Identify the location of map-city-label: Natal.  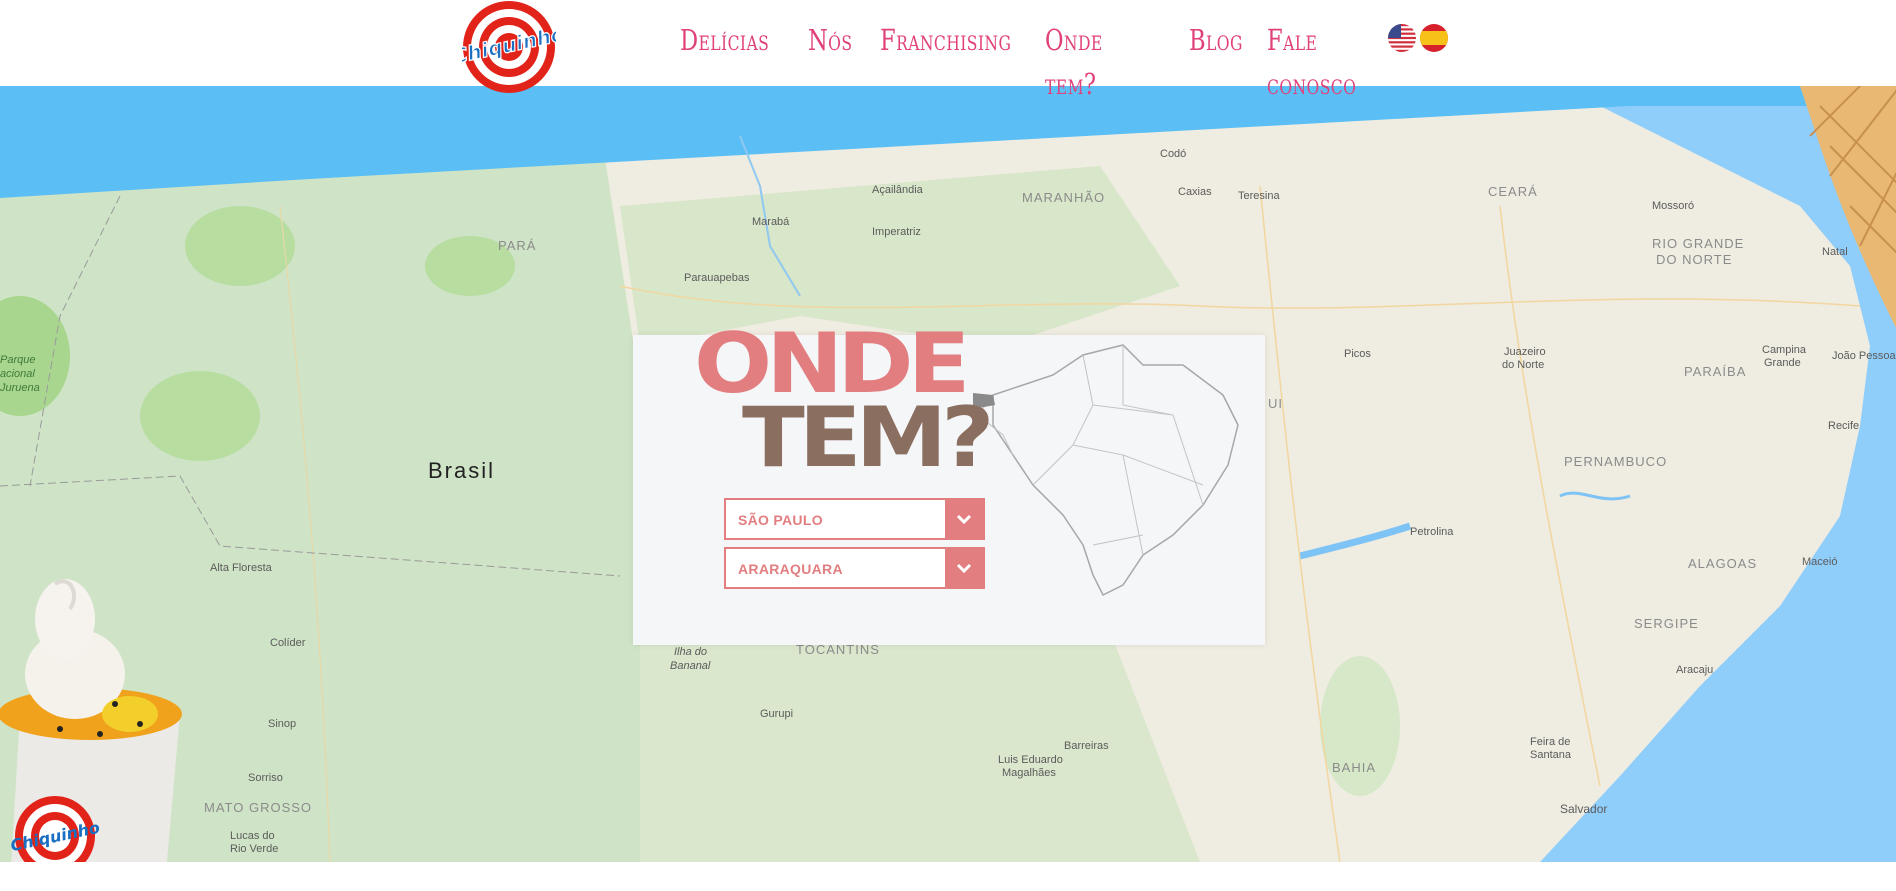
(1835, 252).